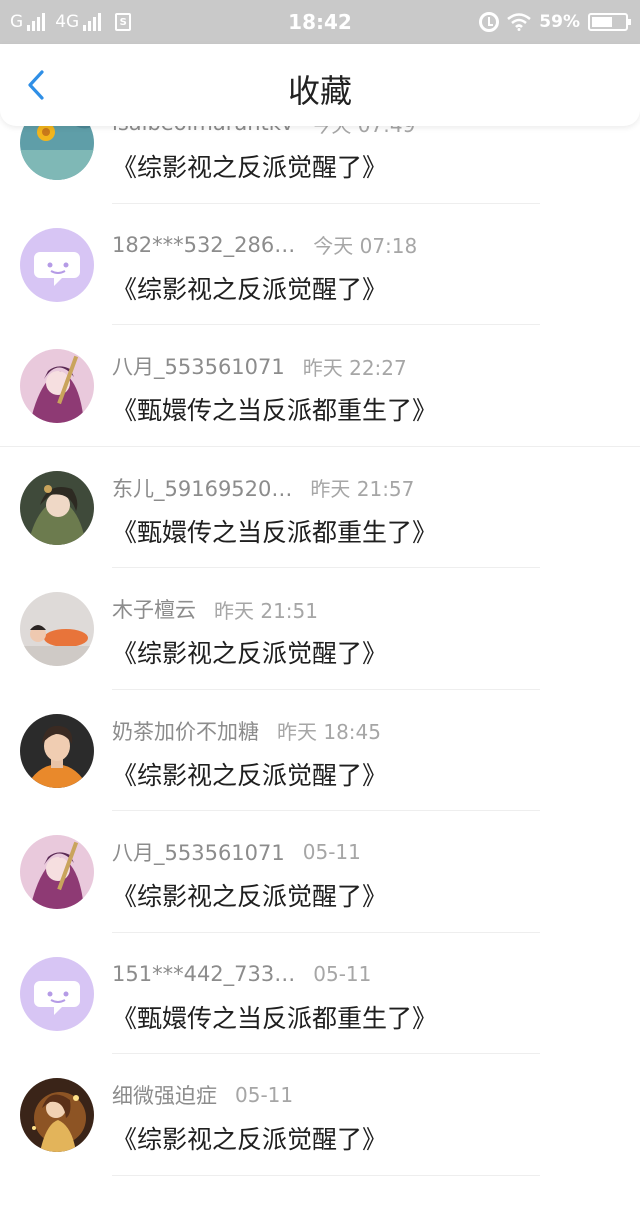 The width and height of the screenshot is (640, 1205). Describe the element at coordinates (366, 1095) in the screenshot. I see `item-meta: 细微强迫症 05-11` at that location.